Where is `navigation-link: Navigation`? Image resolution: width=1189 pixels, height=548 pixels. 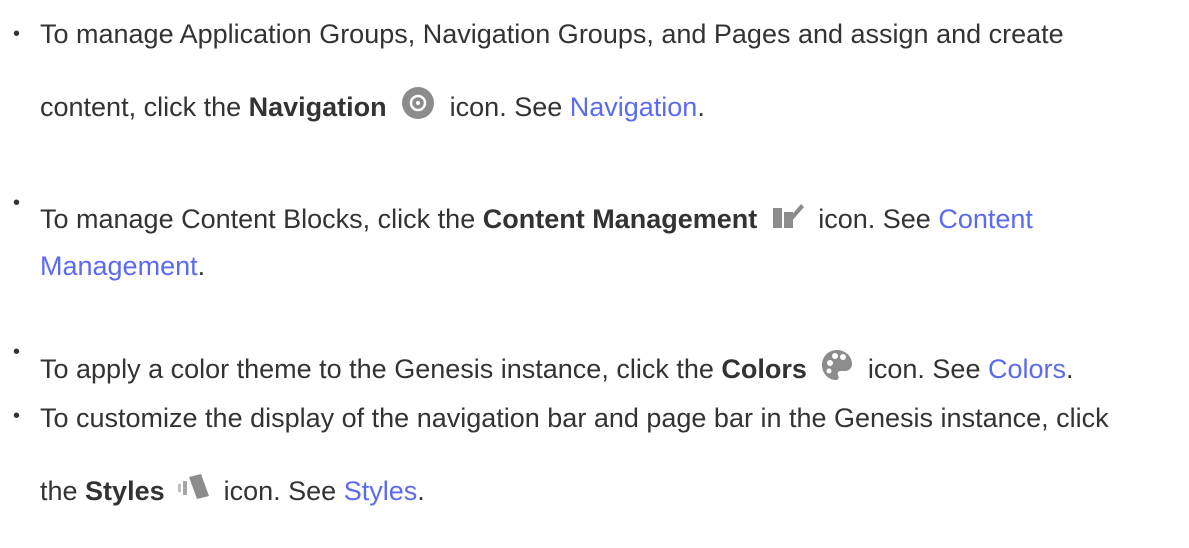
navigation-link: Navigation is located at coordinates (634, 107).